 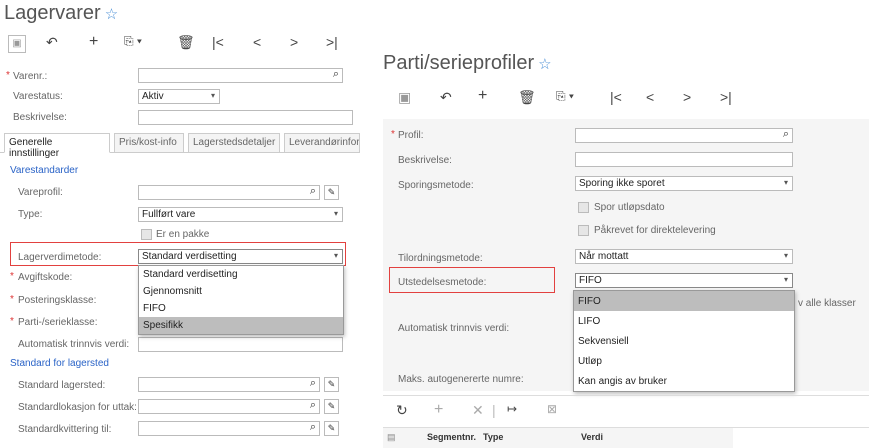 I want to click on option-sekvensiell: Sekvensiell, so click(x=684, y=341).